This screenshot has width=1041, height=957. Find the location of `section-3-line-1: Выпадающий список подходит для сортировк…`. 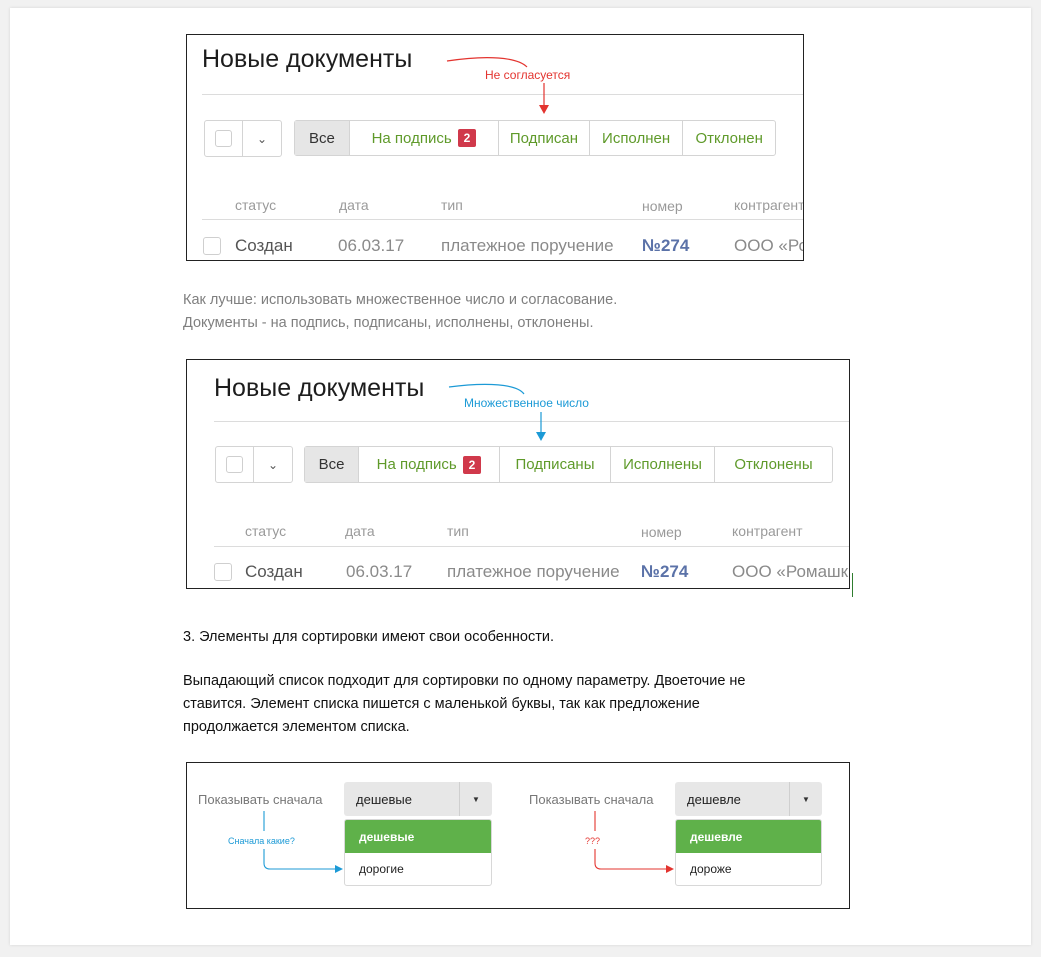

section-3-line-1: Выпадающий список подходит для сортировк… is located at coordinates (464, 681).